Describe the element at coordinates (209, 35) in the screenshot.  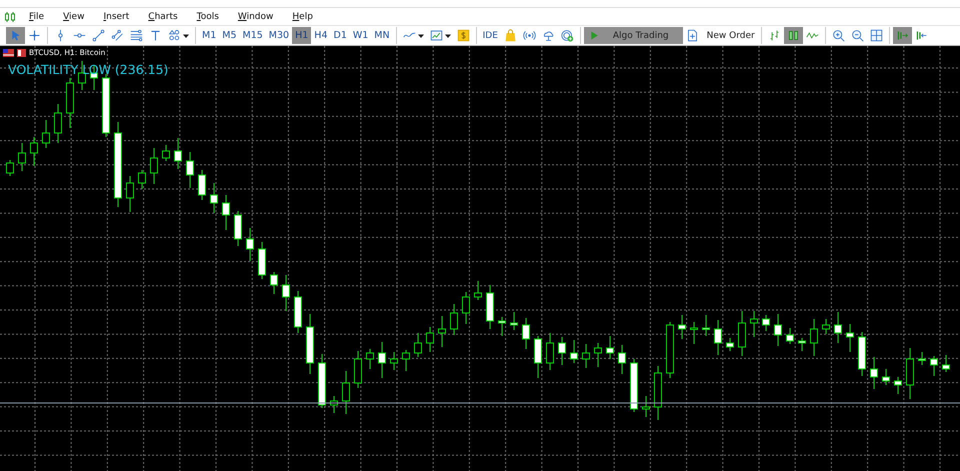
I see `timeframe-button: M1` at that location.